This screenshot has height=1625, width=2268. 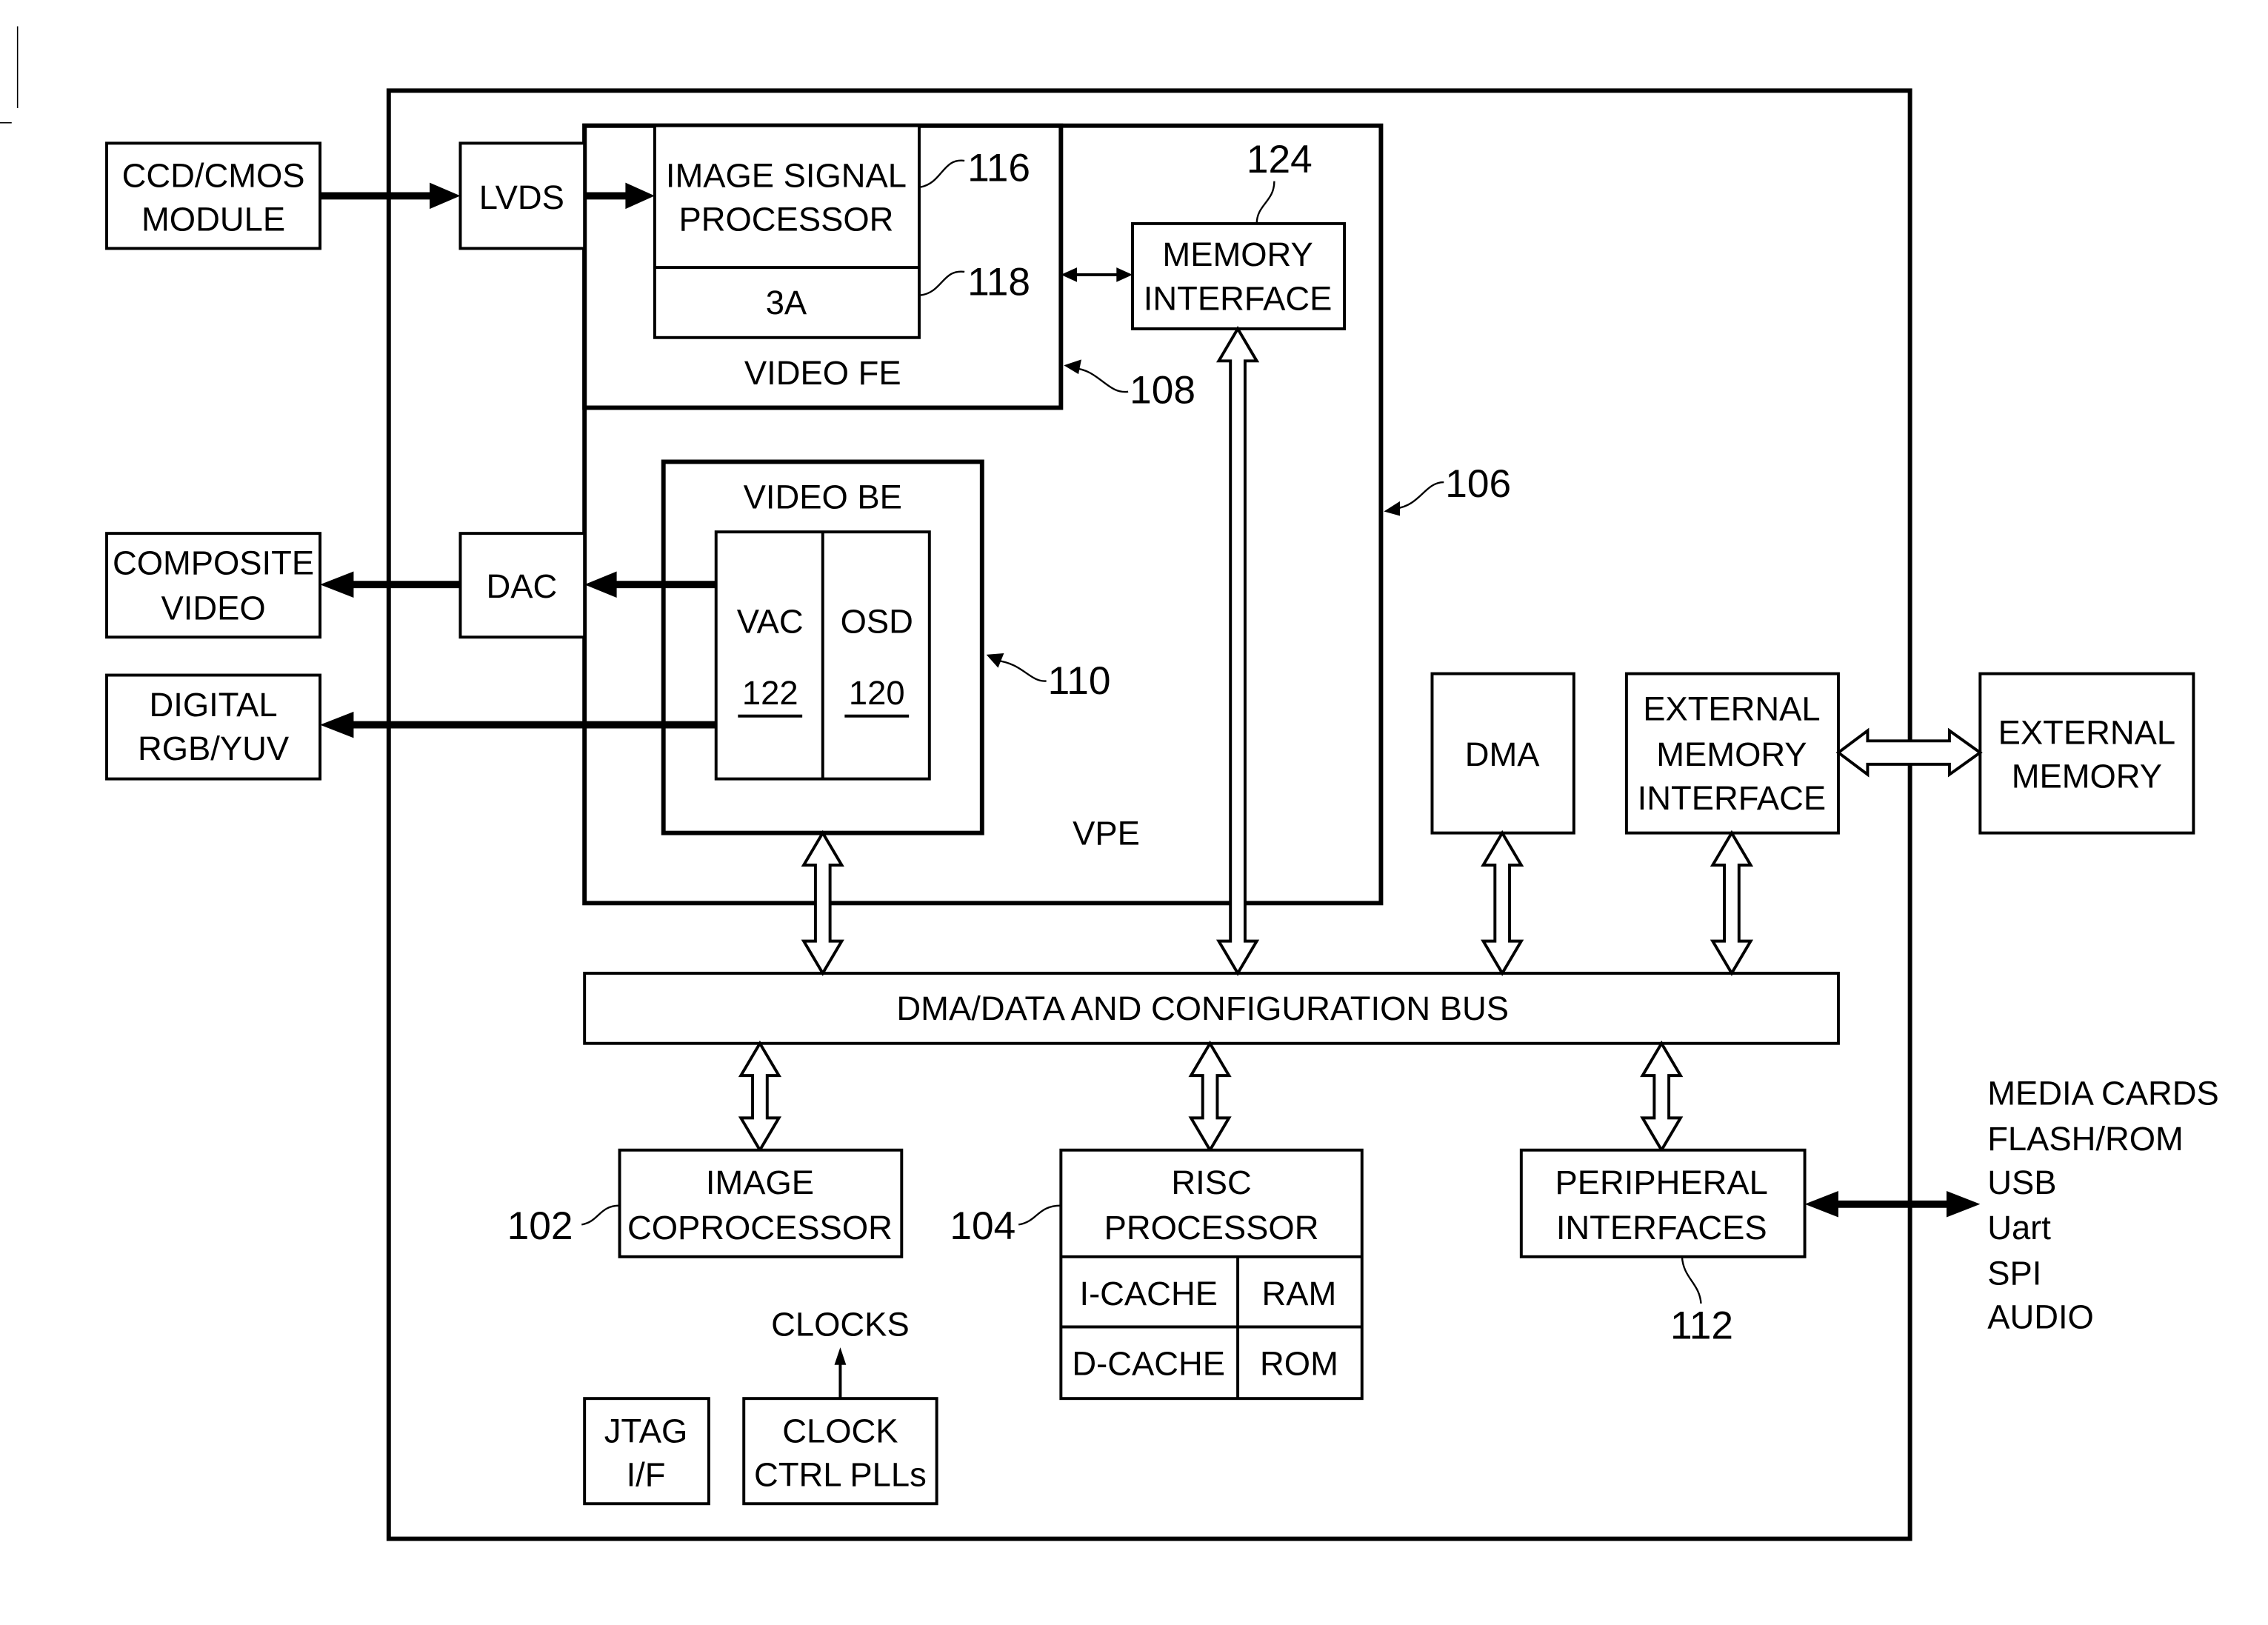 I want to click on ref-106: 106, so click(x=1447, y=489).